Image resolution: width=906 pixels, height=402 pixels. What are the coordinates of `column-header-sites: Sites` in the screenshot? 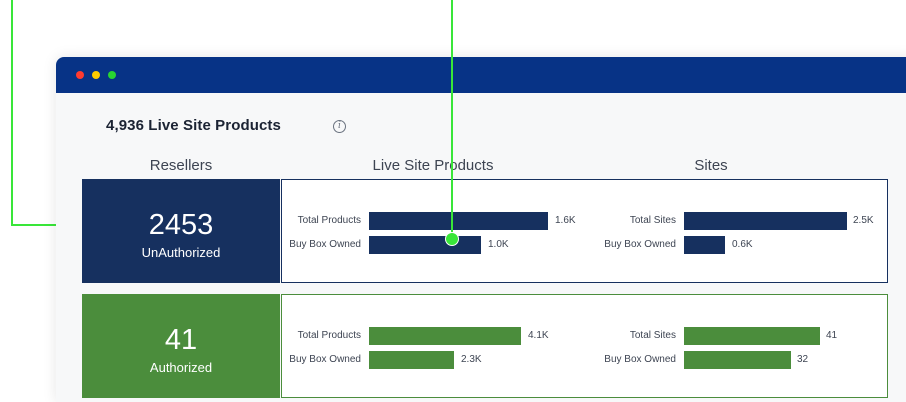 It's located at (711, 165).